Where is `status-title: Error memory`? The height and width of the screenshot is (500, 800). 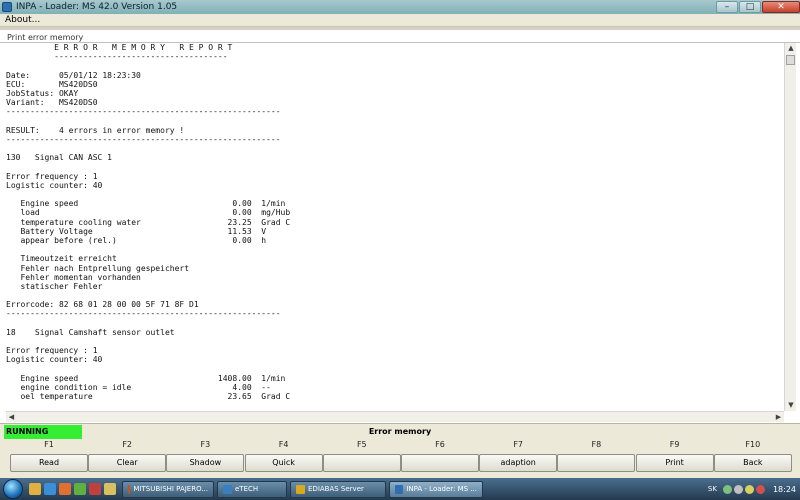
status-title: Error memory is located at coordinates (400, 431).